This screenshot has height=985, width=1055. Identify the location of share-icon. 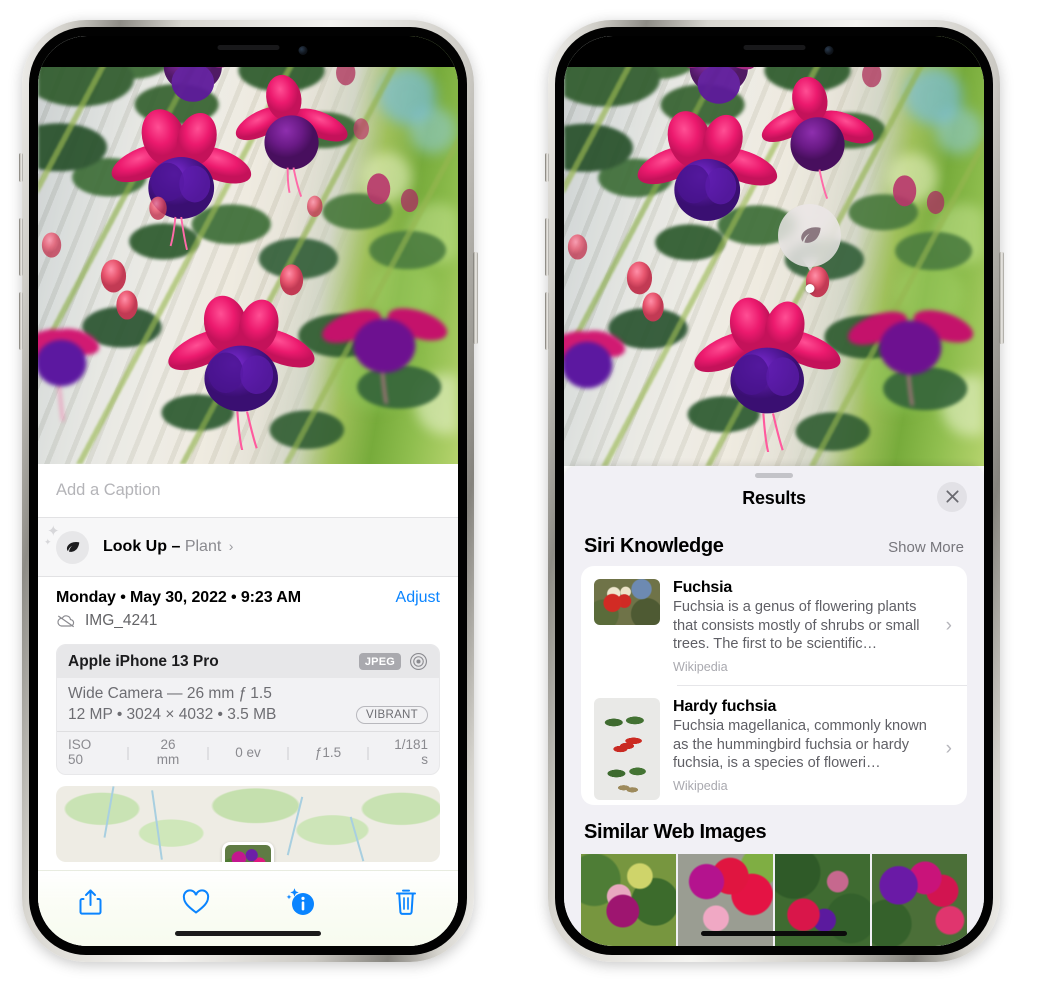
(90, 902).